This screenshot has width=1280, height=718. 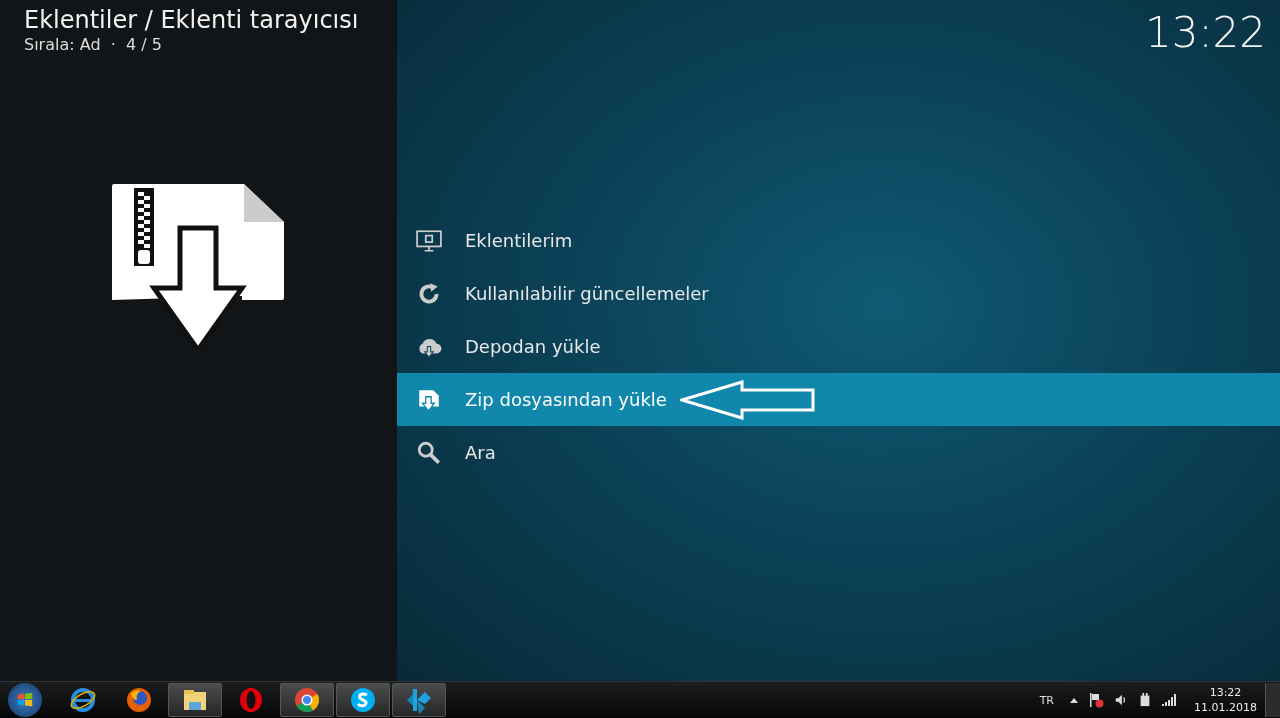 I want to click on browser-e-icon, so click(x=83, y=700).